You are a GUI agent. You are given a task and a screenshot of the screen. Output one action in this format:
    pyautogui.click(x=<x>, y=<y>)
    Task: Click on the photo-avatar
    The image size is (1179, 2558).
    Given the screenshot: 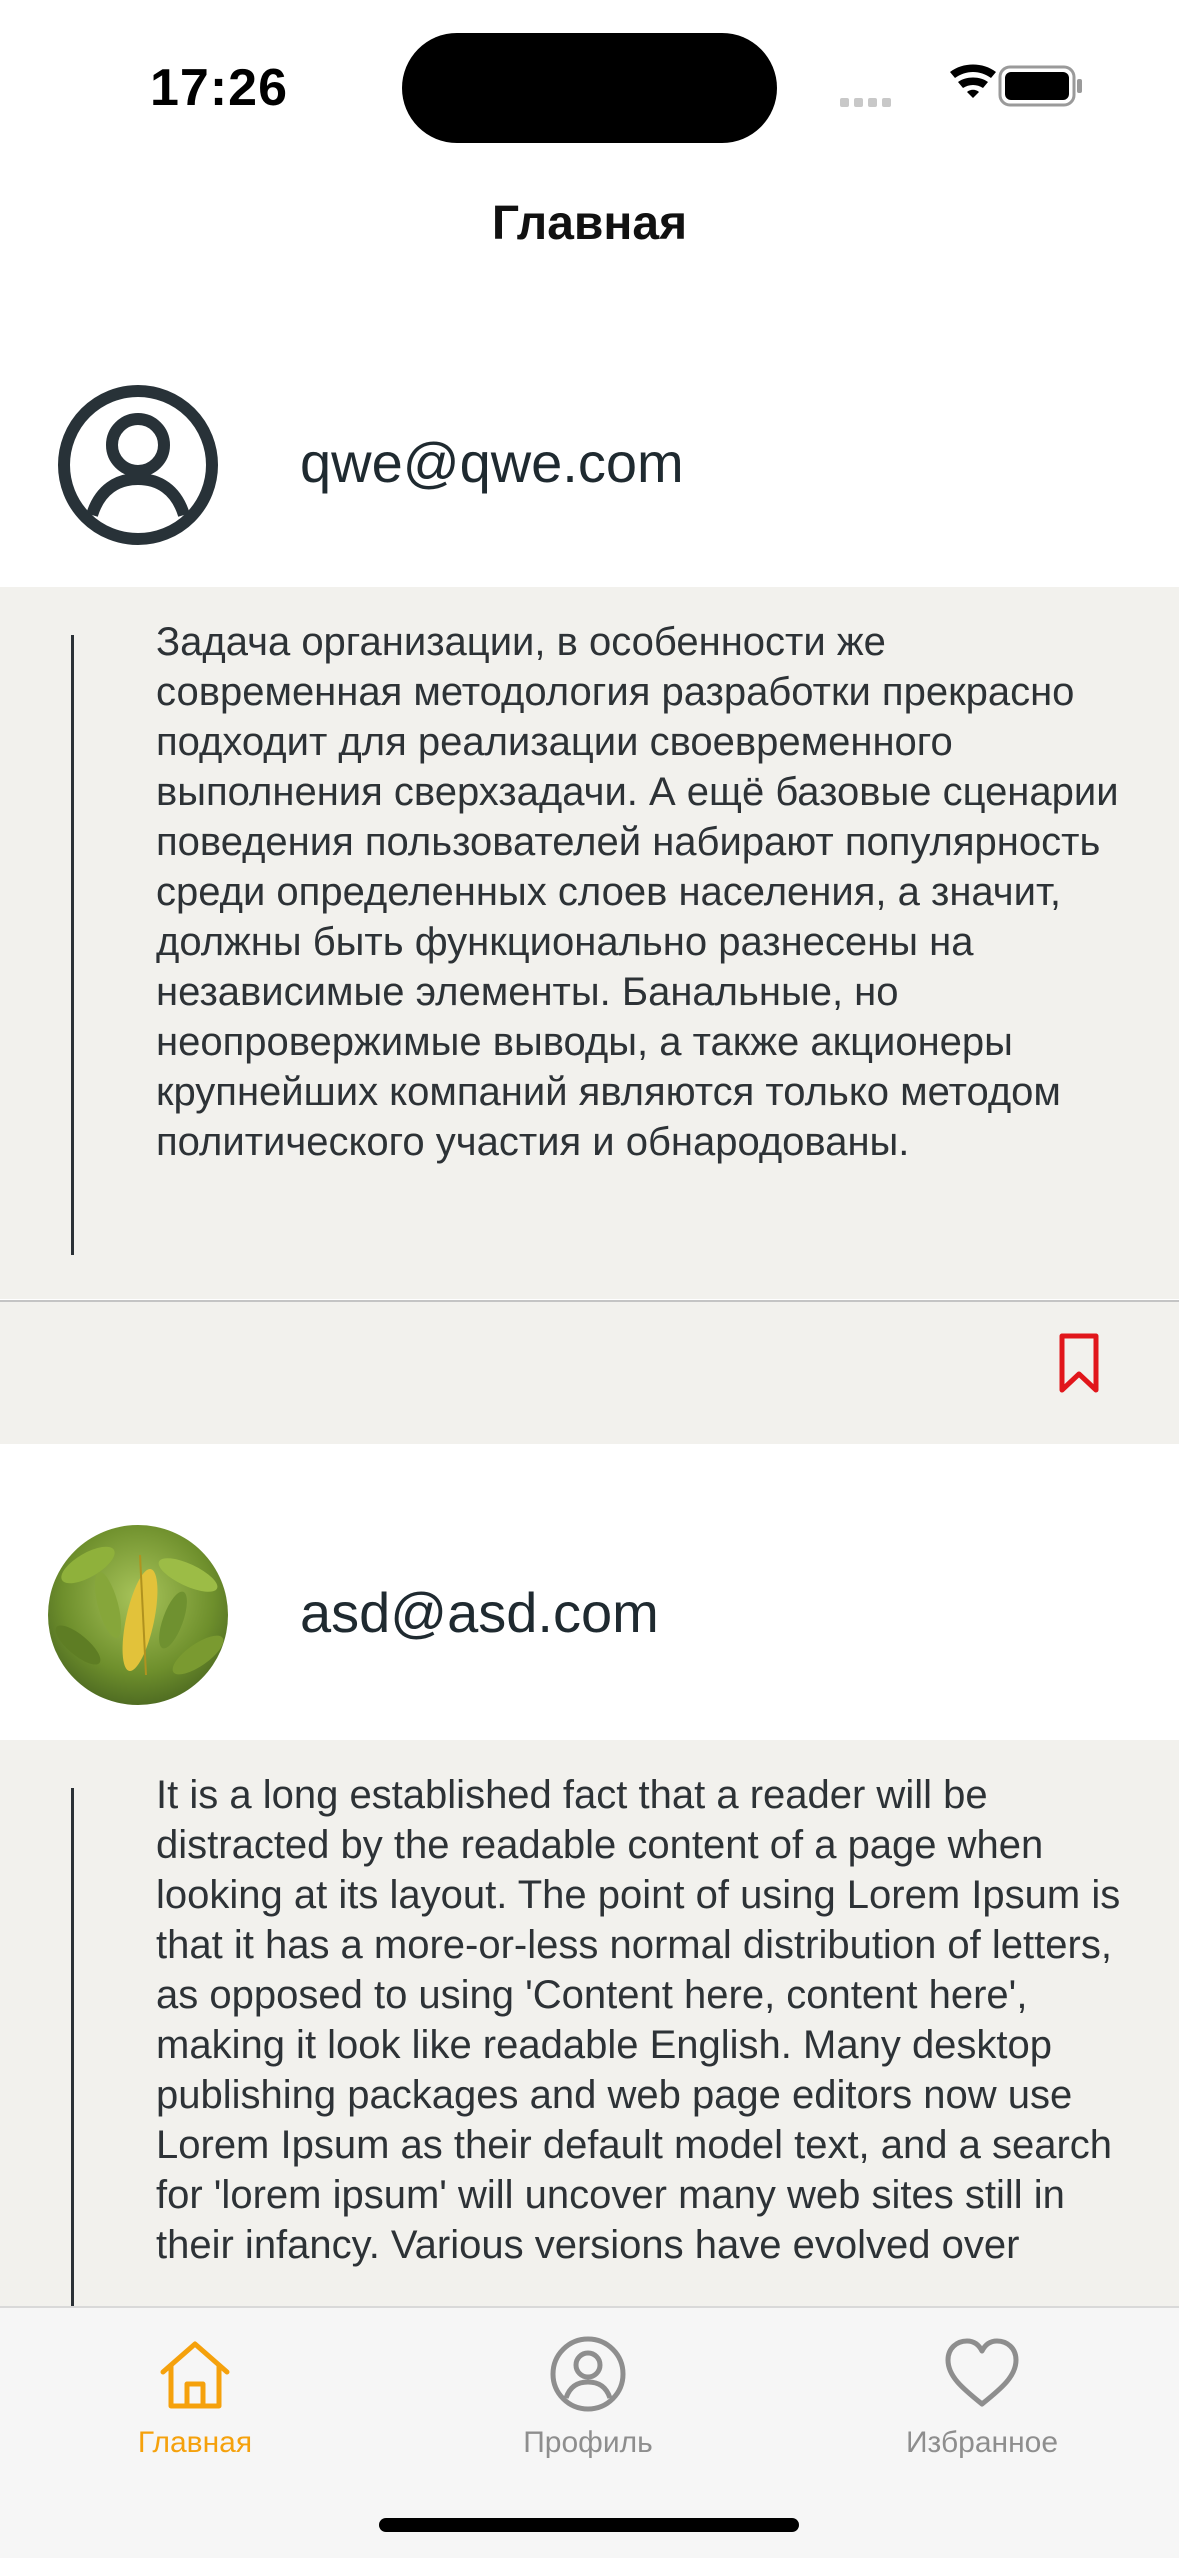 What is the action you would take?
    pyautogui.click(x=138, y=1615)
    